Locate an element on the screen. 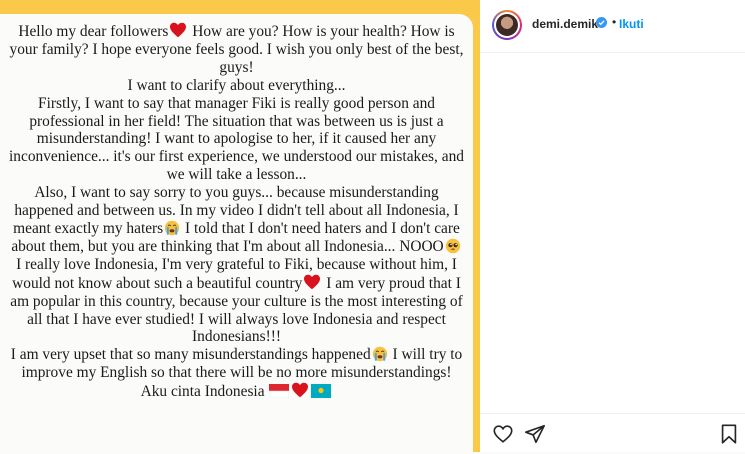 This screenshot has width=745, height=454. username-link: demi.demik is located at coordinates (565, 24).